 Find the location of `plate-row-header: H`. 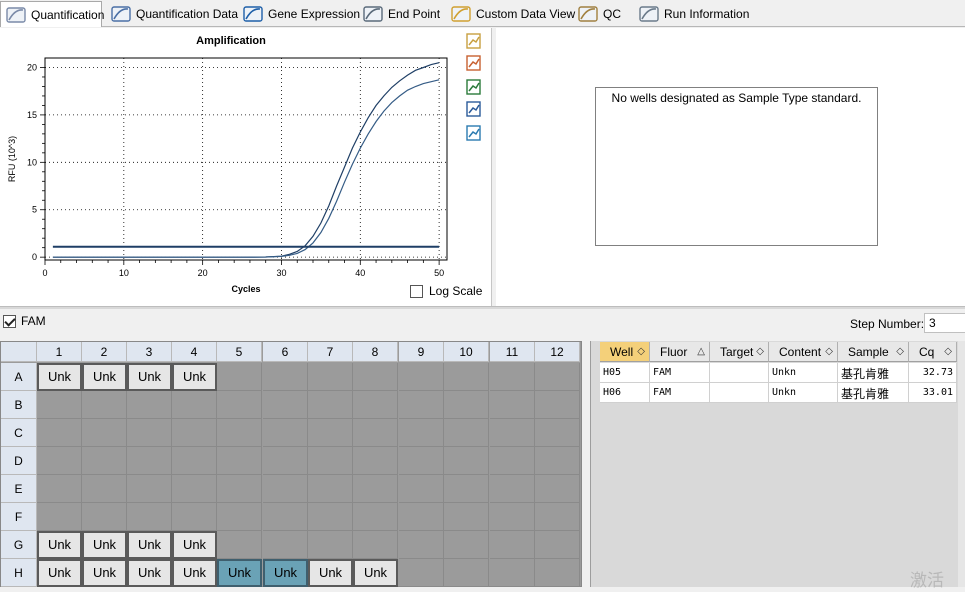

plate-row-header: H is located at coordinates (19, 573).